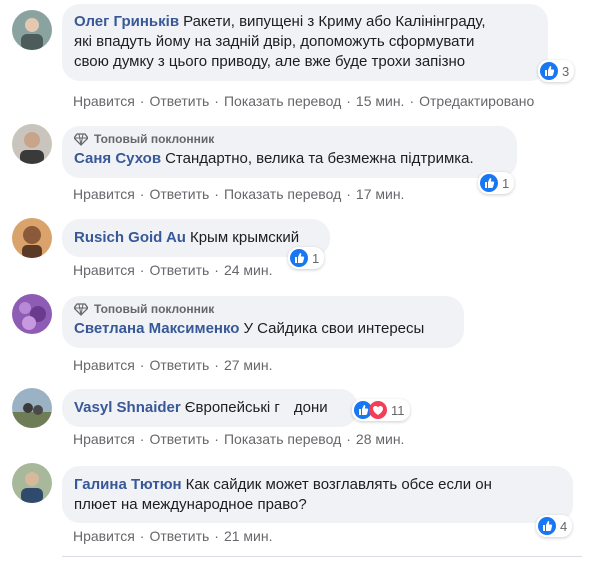 This screenshot has height=562, width=615. I want to click on comment-author: Rusich Goid Au, so click(130, 237).